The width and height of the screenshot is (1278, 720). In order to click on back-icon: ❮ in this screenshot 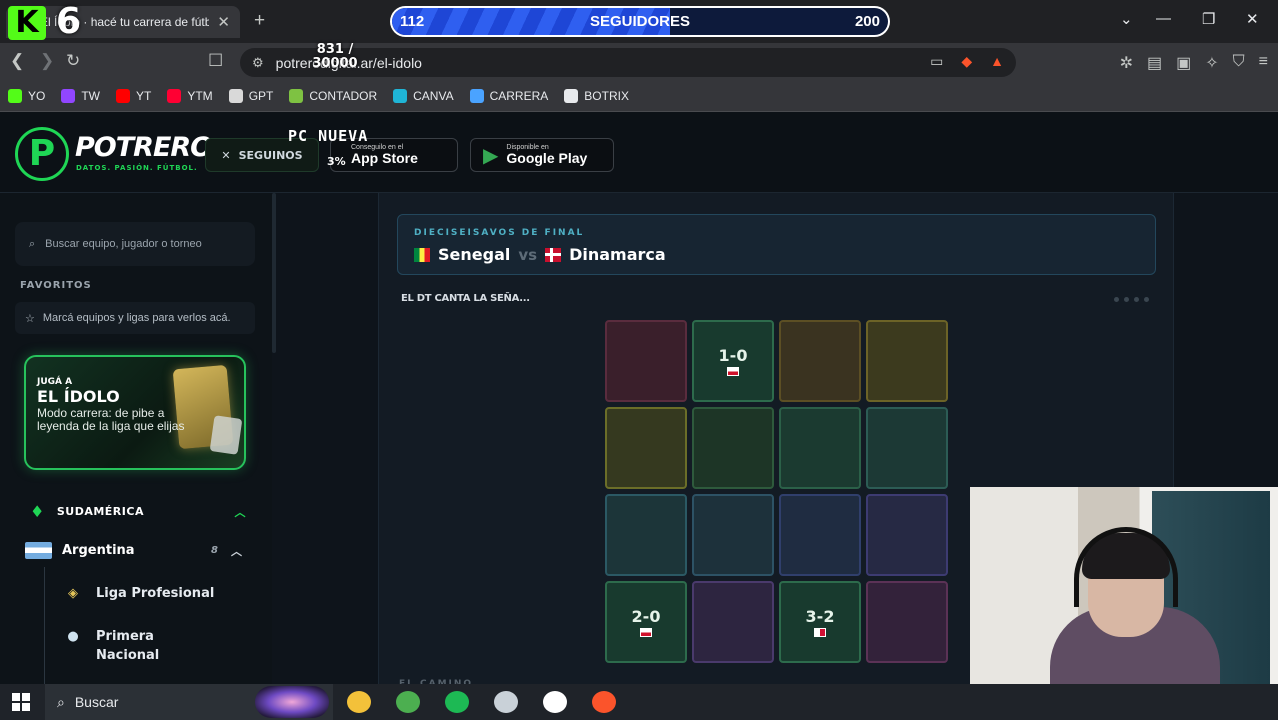, I will do `click(17, 61)`.